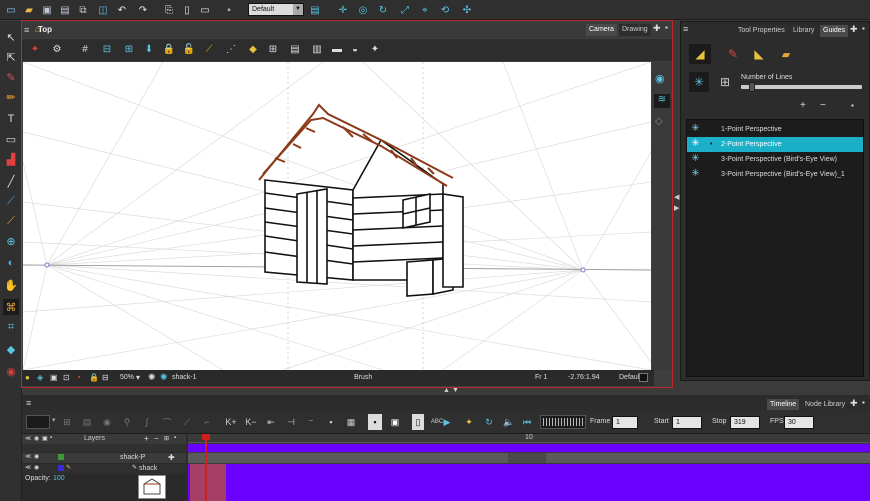  I want to click on sheet-icon: ▯, so click(418, 422).